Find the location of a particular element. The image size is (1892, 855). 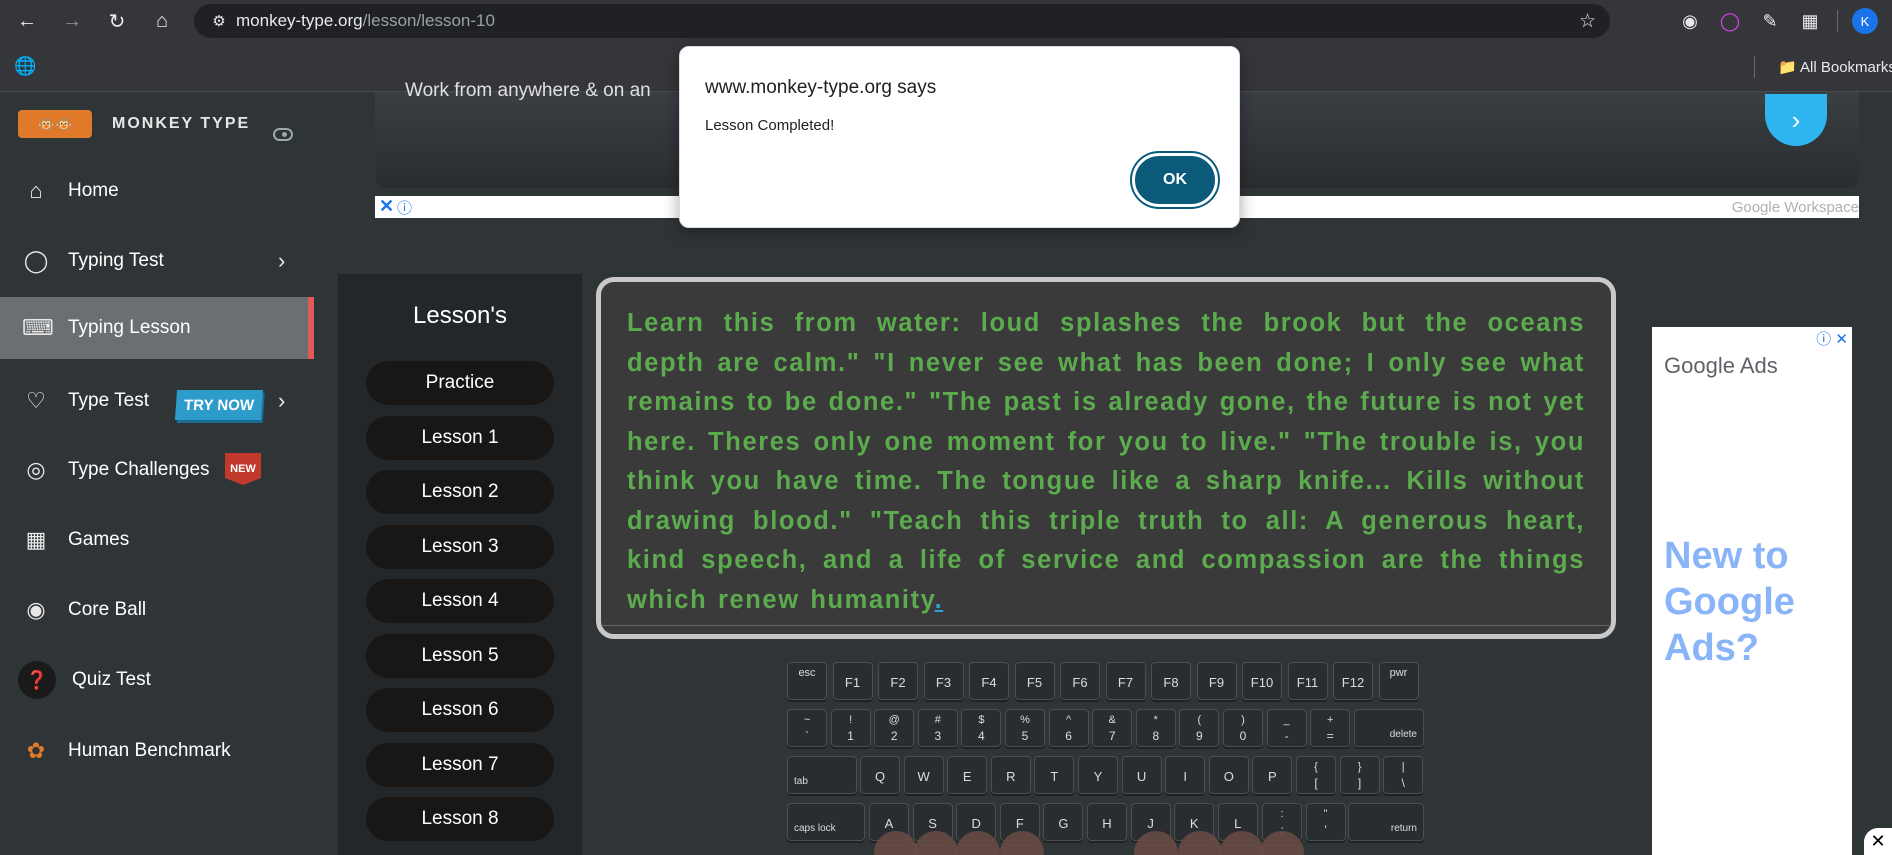

sidebar-item-type-test: ♡ Type Test TRY NOW › is located at coordinates (157, 401).